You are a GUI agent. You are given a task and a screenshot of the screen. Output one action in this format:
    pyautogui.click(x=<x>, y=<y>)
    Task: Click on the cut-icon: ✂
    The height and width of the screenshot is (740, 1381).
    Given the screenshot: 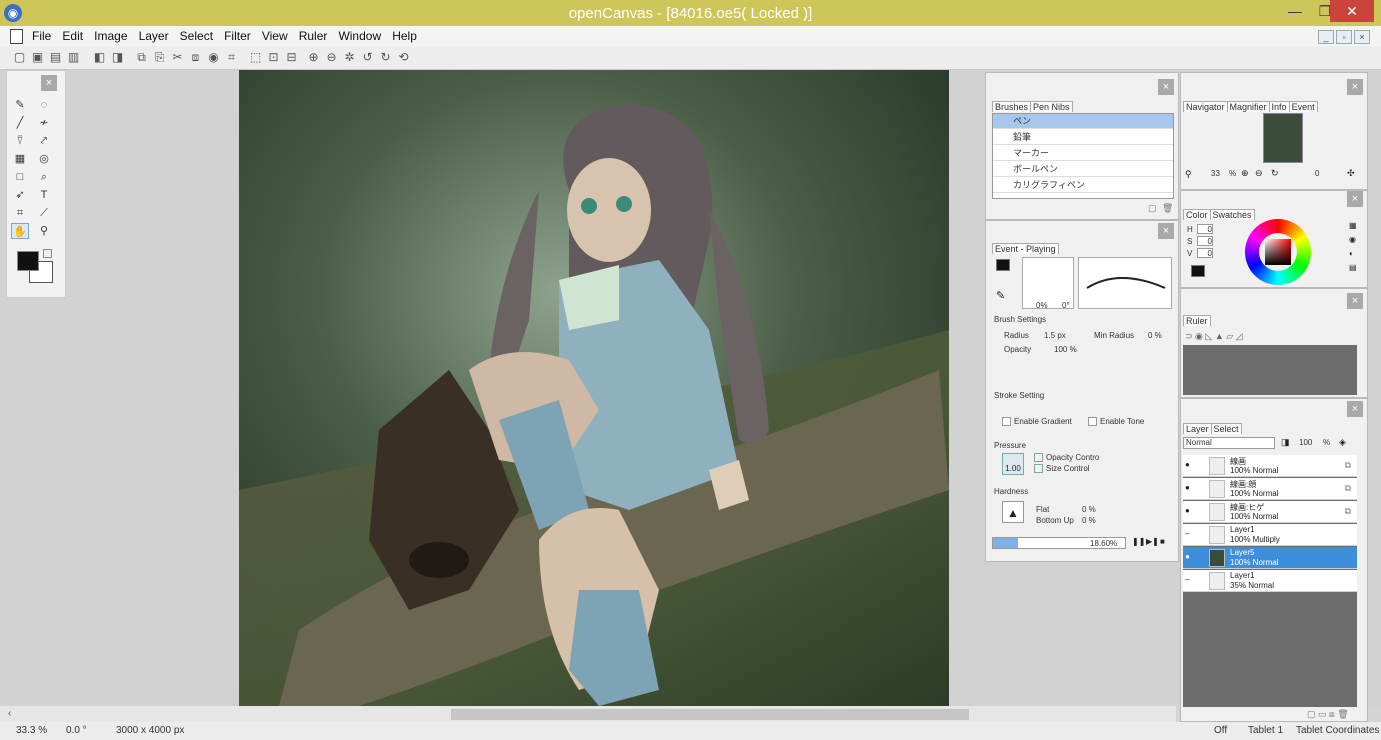 What is the action you would take?
    pyautogui.click(x=177, y=57)
    